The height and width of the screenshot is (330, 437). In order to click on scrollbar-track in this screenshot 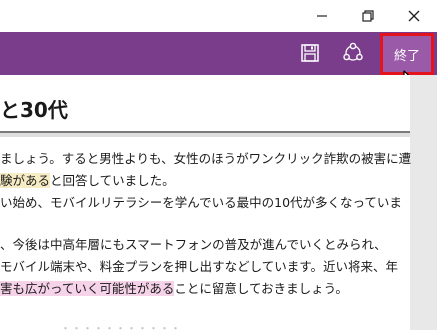, I will do `click(423, 202)`.